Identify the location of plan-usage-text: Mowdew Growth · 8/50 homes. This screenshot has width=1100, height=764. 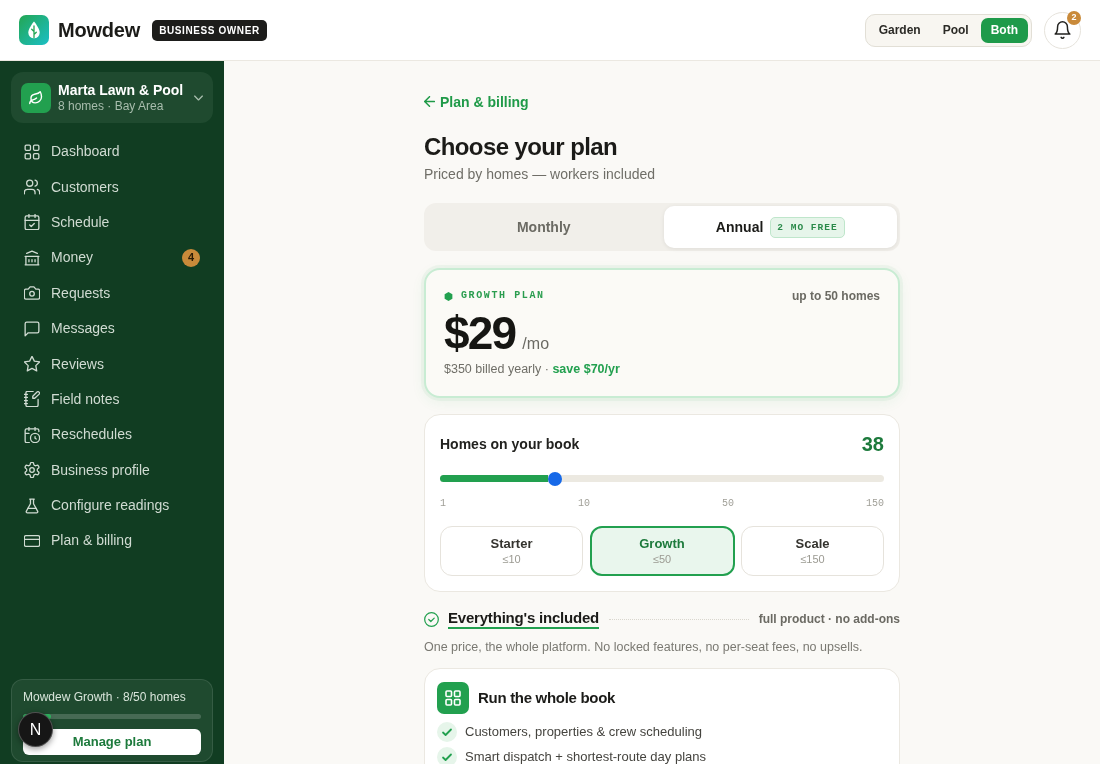
(105, 697).